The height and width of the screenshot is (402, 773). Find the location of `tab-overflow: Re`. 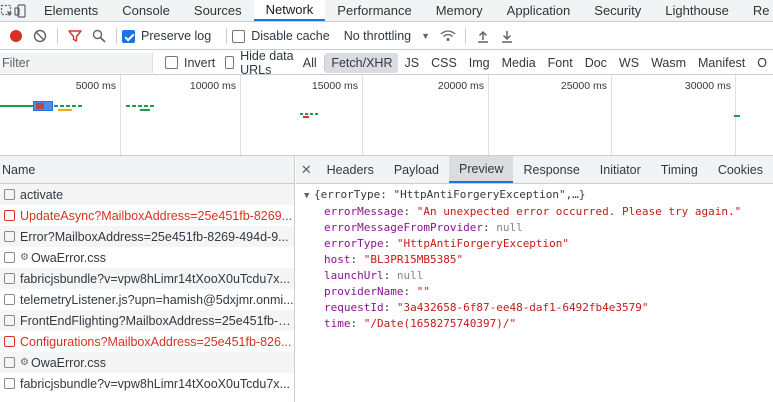

tab-overflow: Re is located at coordinates (757, 10).